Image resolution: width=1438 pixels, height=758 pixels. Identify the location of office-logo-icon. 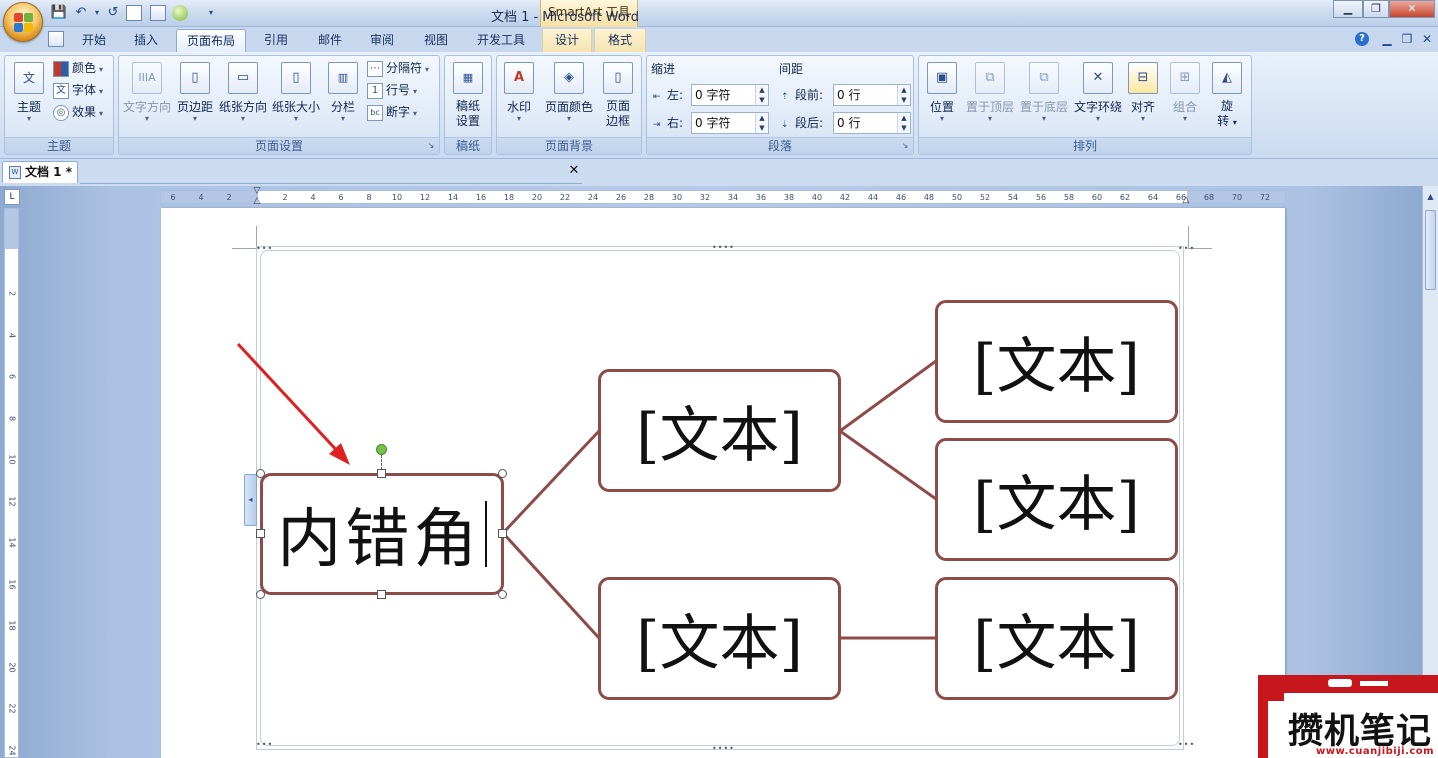
(24, 23).